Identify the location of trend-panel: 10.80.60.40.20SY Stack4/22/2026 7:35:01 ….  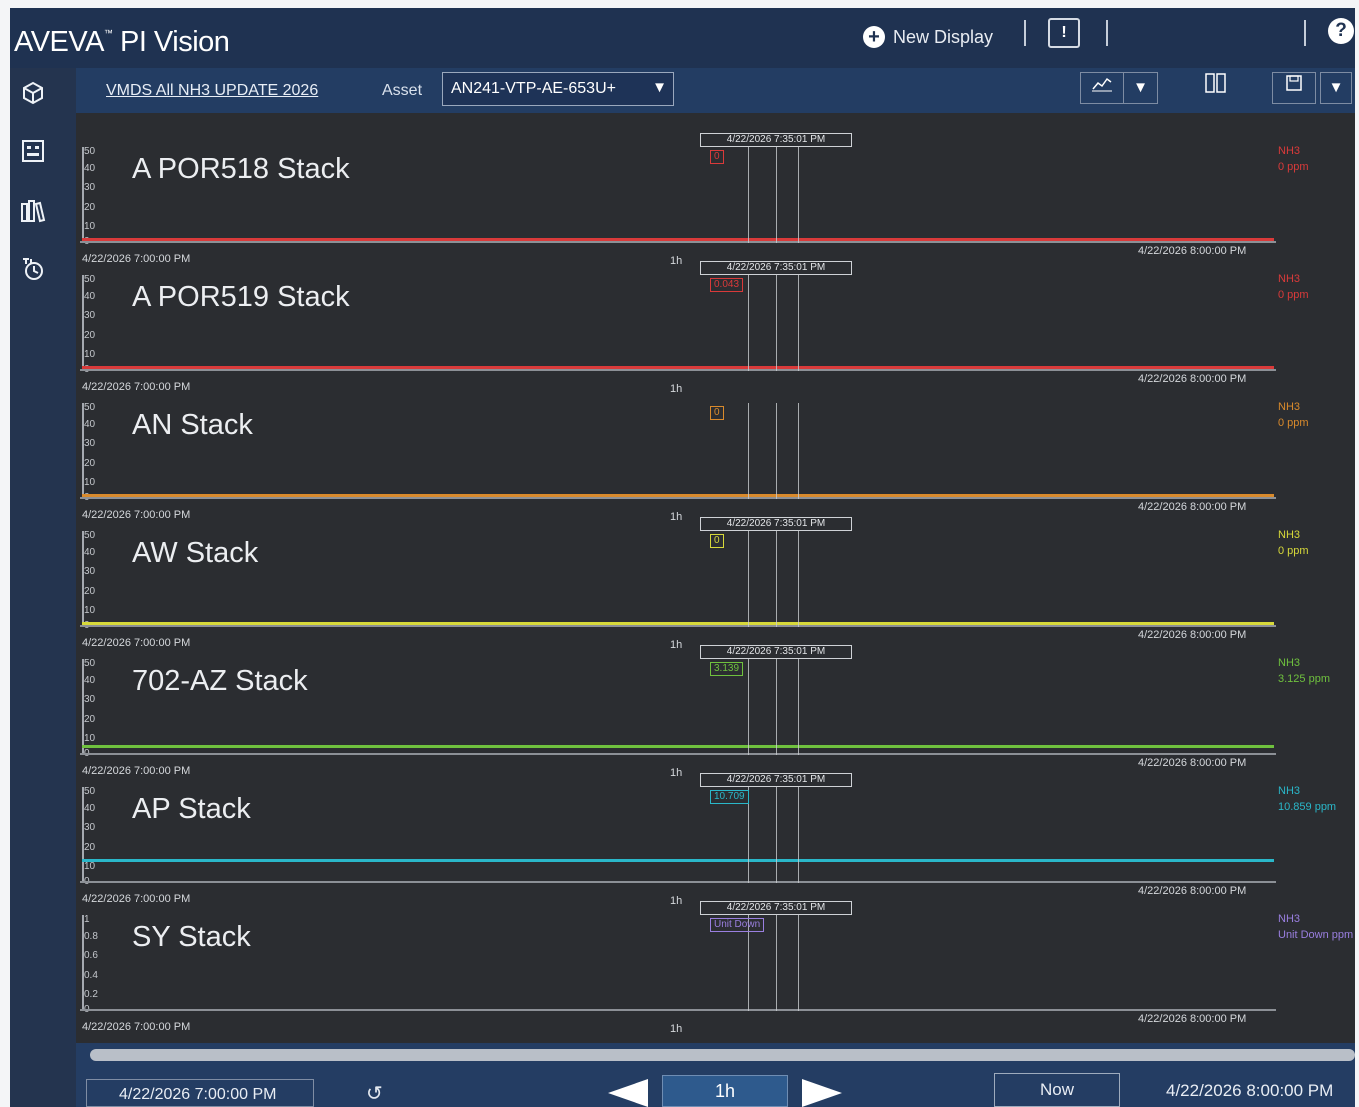
(715, 968).